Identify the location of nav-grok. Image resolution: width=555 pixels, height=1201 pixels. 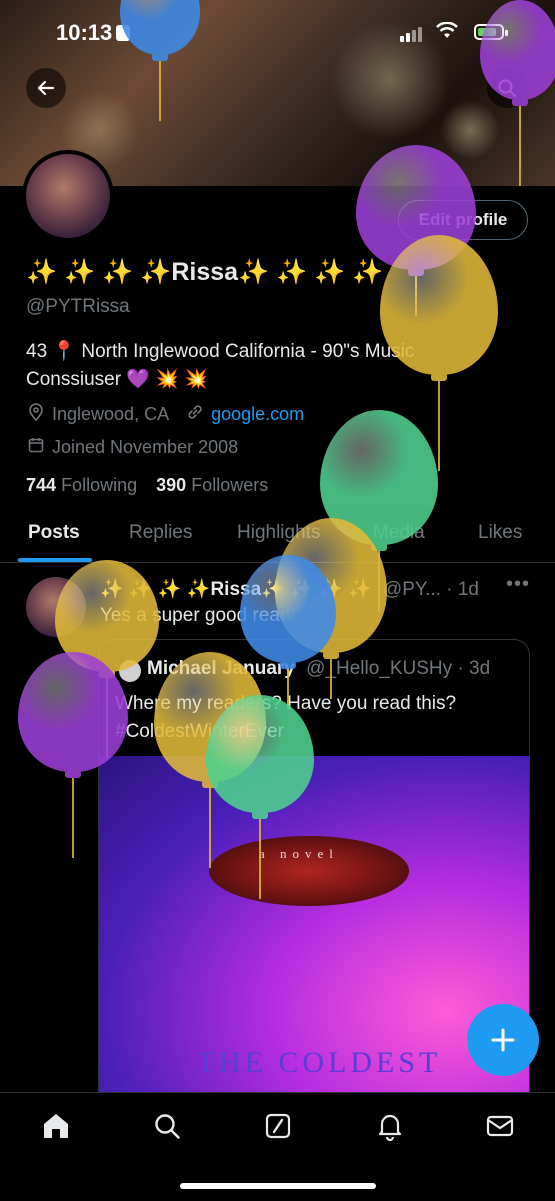
(278, 1126).